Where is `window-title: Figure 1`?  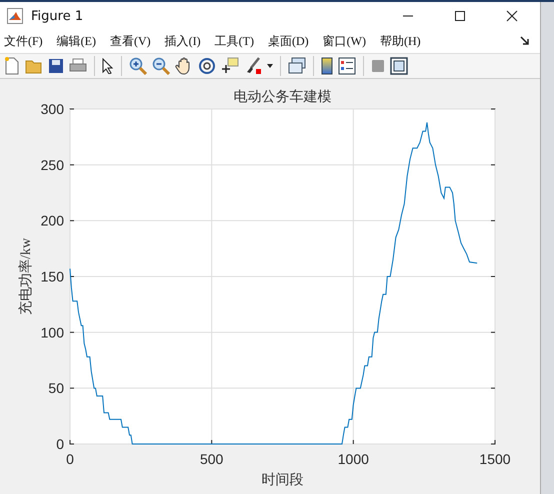 window-title: Figure 1 is located at coordinates (57, 16).